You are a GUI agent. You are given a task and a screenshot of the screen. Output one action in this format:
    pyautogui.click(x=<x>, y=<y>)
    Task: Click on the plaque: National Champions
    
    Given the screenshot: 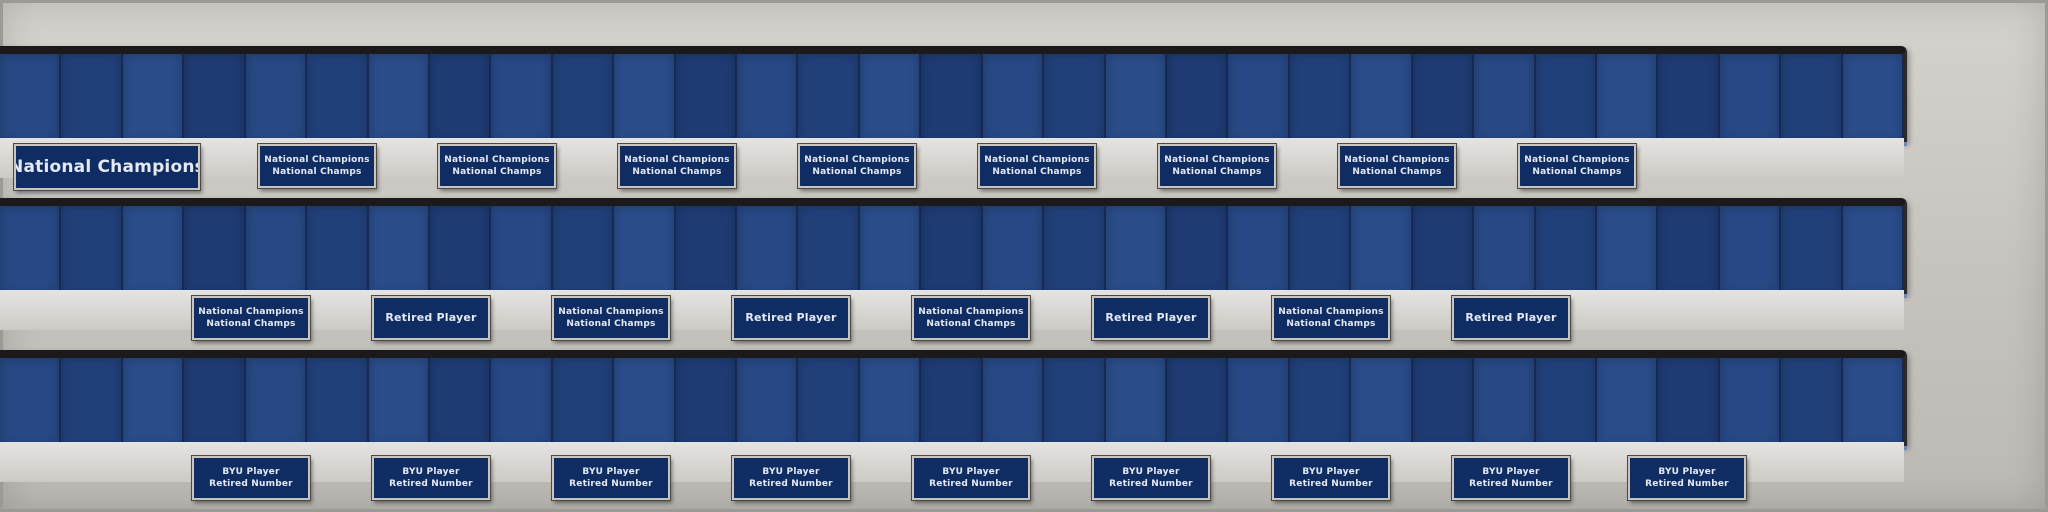 What is the action you would take?
    pyautogui.click(x=107, y=167)
    